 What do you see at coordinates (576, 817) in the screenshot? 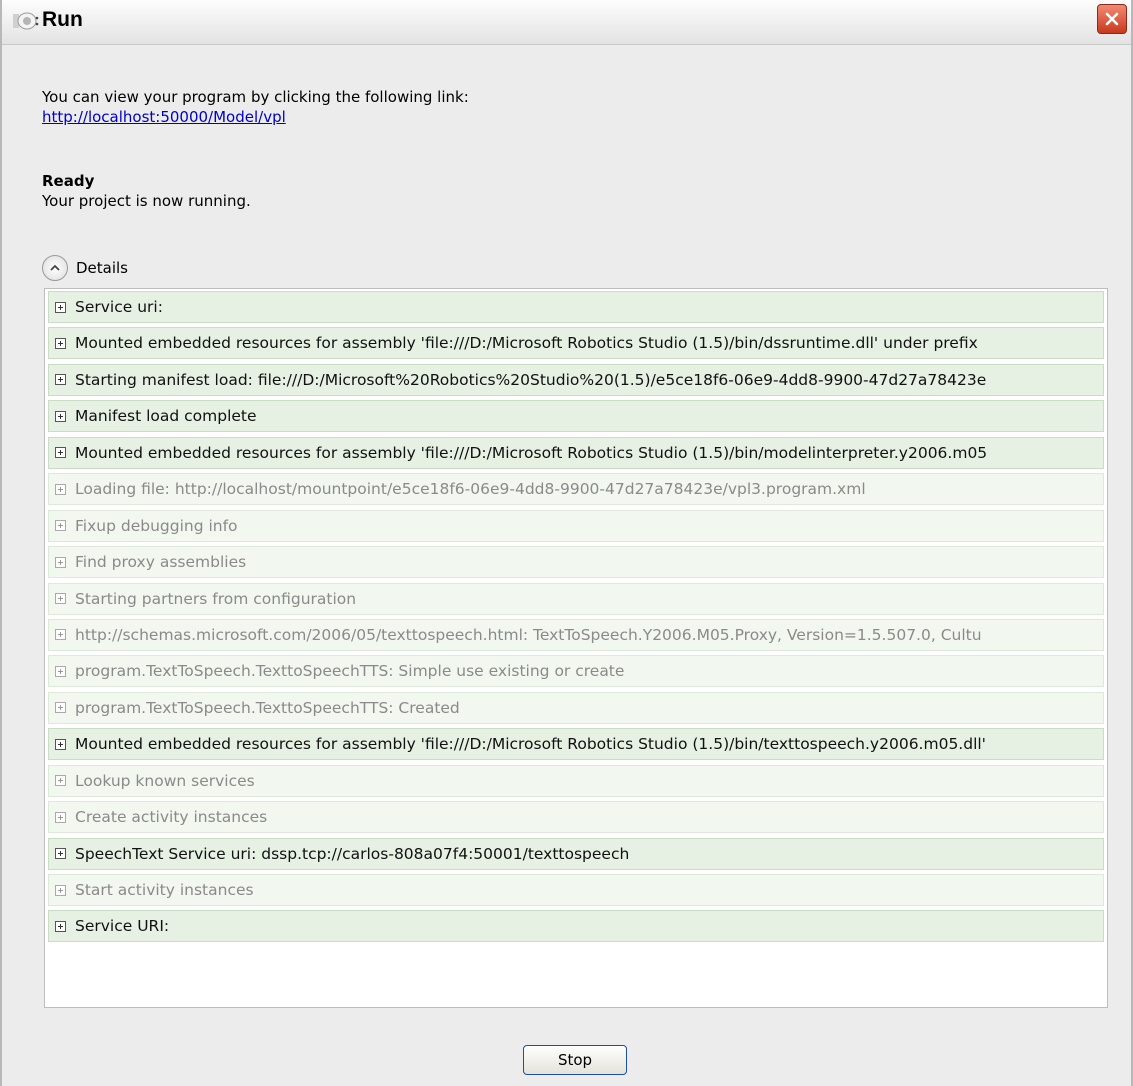
I see `log-entry: Create activity instances` at bounding box center [576, 817].